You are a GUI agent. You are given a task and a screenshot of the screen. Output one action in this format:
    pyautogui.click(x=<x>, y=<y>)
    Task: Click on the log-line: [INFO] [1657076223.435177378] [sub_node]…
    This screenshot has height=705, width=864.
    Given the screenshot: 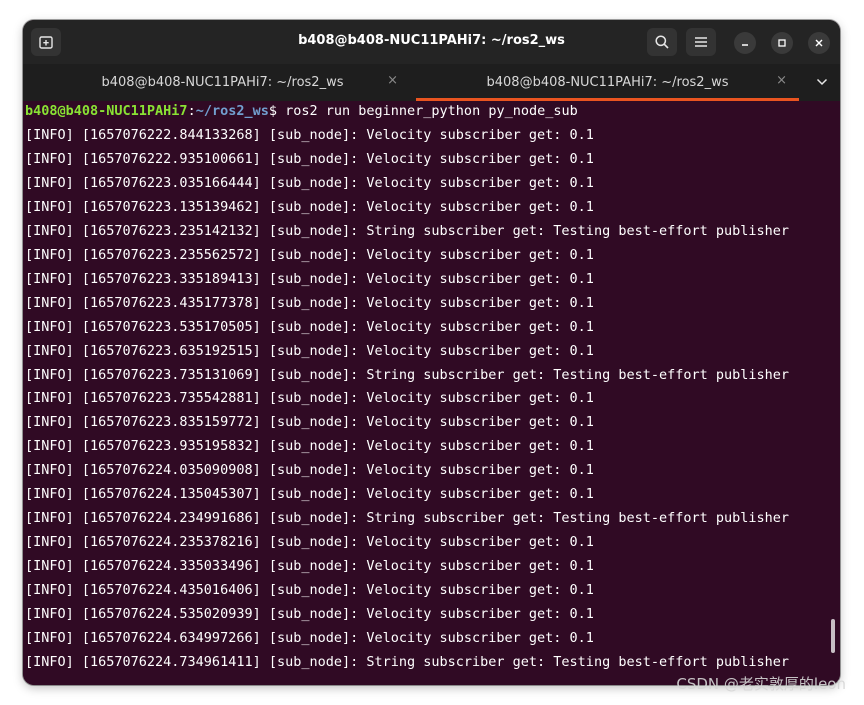 What is the action you would take?
    pyautogui.click(x=309, y=302)
    